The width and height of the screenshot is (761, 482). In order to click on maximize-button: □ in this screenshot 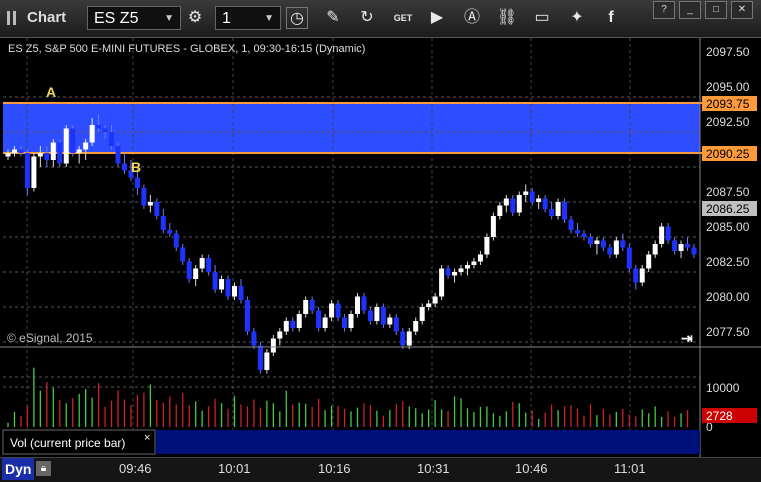, I will do `click(716, 10)`.